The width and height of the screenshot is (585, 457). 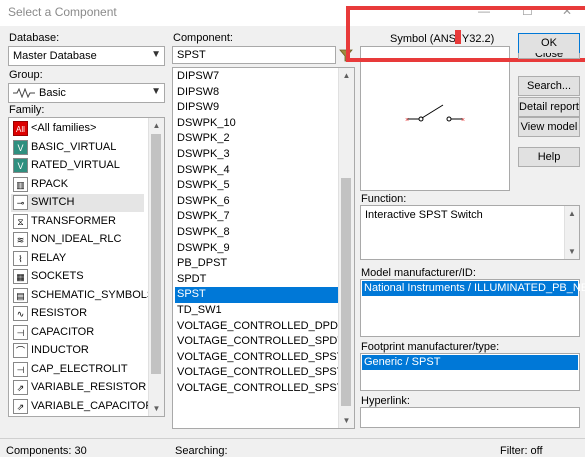 What do you see at coordinates (549, 43) in the screenshot?
I see `ok-button: OK` at bounding box center [549, 43].